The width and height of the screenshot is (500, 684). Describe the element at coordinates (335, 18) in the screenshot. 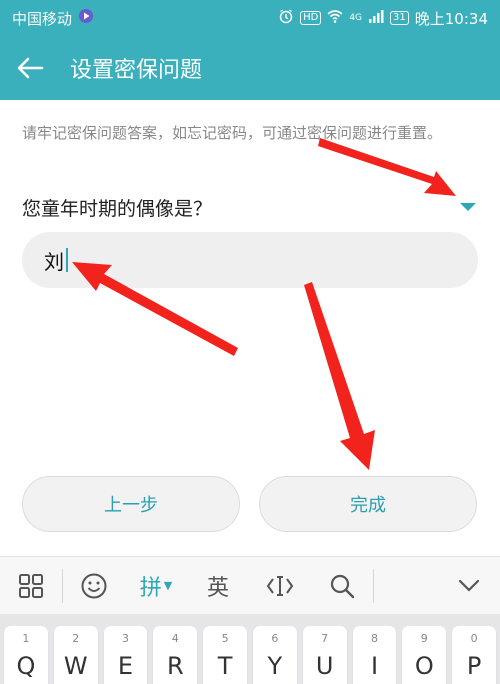

I see `wifi-icon` at that location.